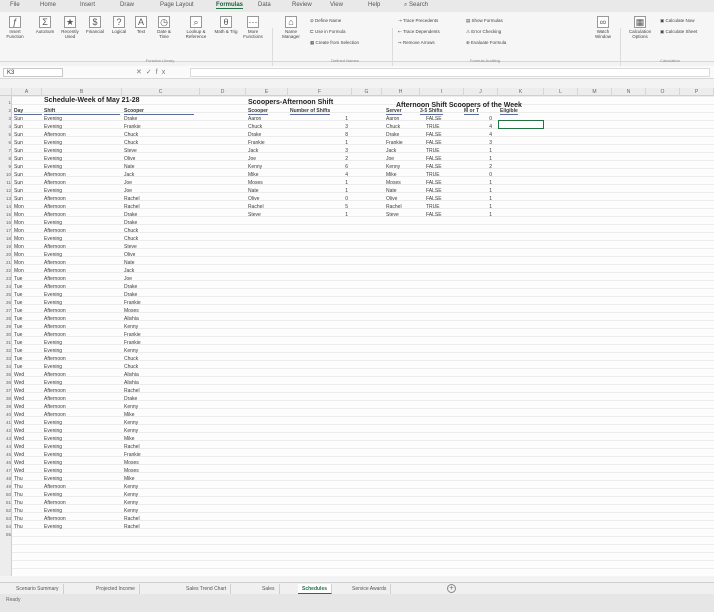  I want to click on row-header: 10, so click(6, 175).